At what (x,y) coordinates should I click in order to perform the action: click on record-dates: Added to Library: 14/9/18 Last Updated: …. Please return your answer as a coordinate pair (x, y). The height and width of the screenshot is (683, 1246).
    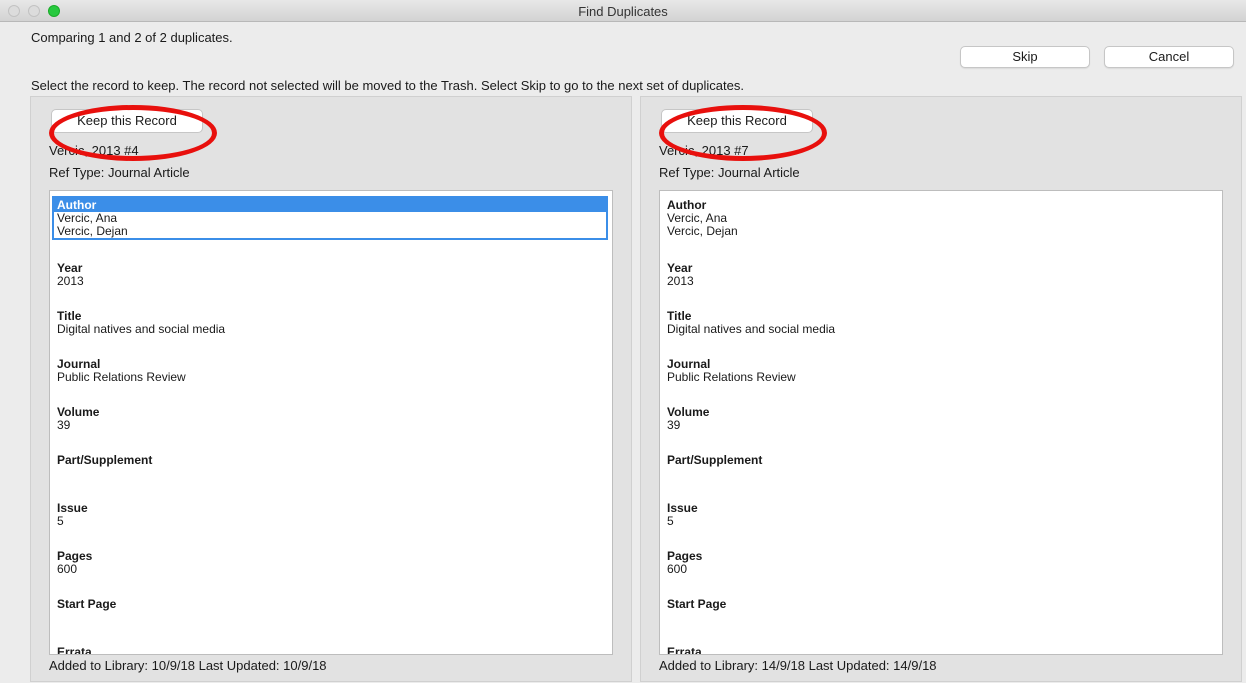
    Looking at the image, I should click on (798, 665).